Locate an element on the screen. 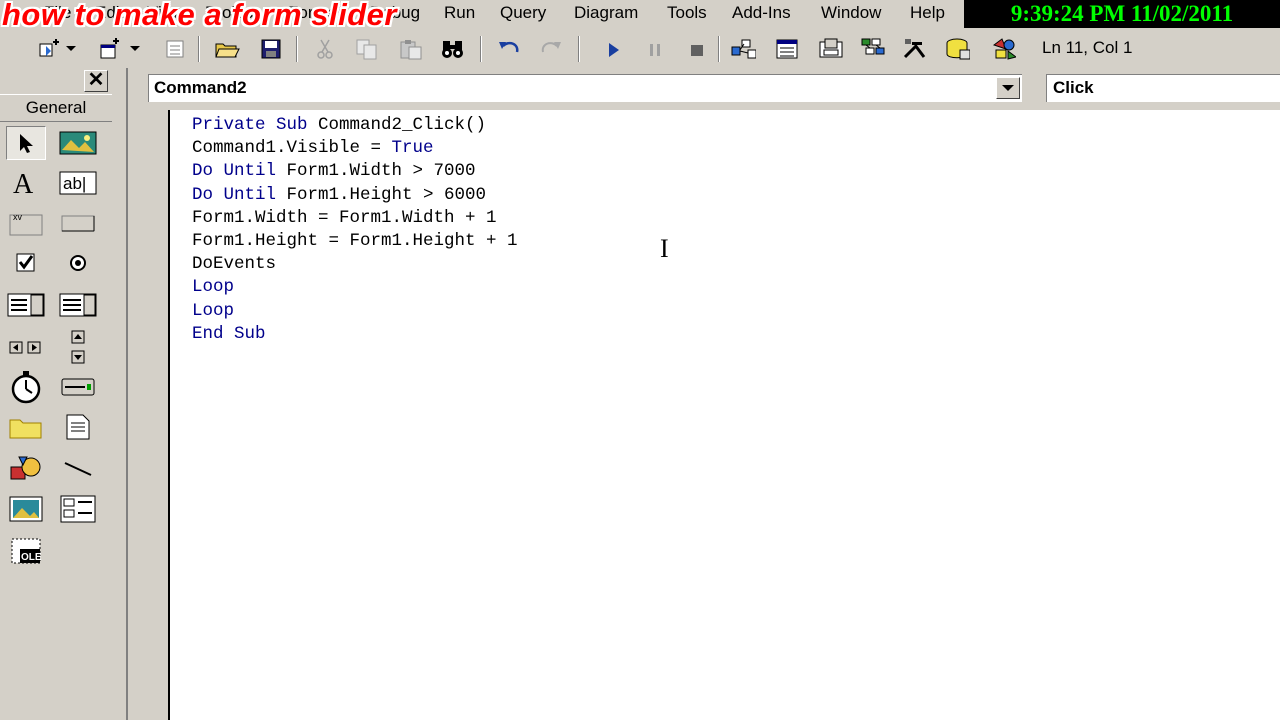 Image resolution: width=1280 pixels, height=720 pixels. data-view-icon is located at coordinates (957, 49).